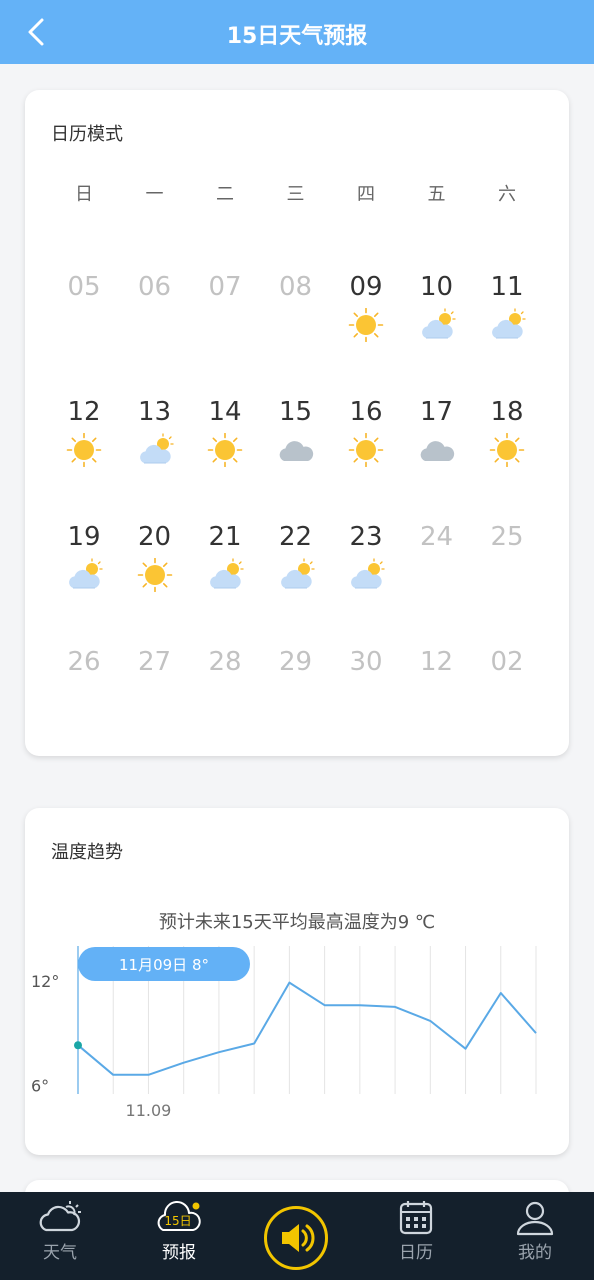 The width and height of the screenshot is (594, 1280). What do you see at coordinates (507, 287) in the screenshot?
I see `day-number: 11` at bounding box center [507, 287].